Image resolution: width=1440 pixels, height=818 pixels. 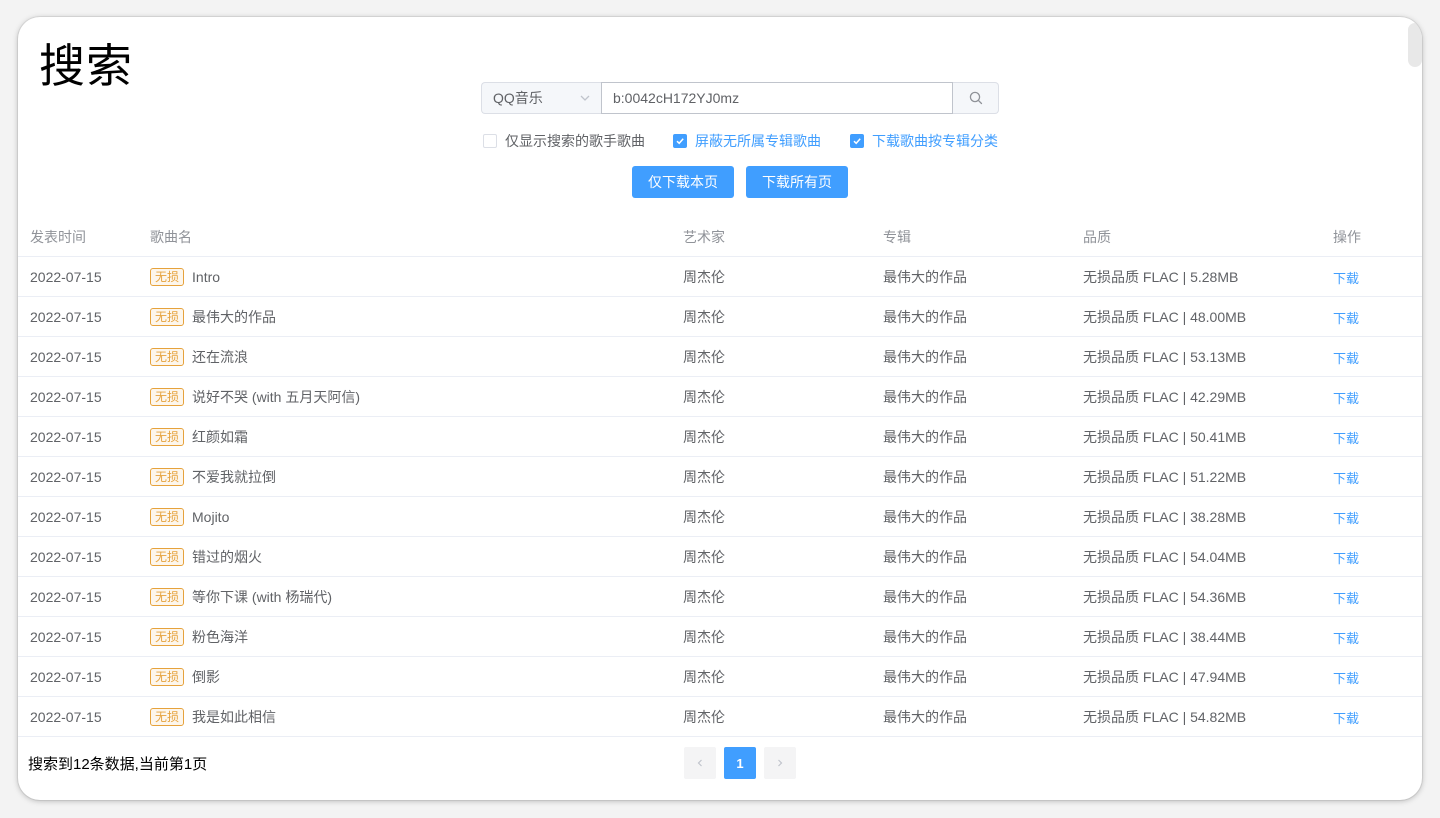 What do you see at coordinates (747, 141) in the screenshot?
I see `option-checkbox-2: 屏蔽无所属专辑歌曲` at bounding box center [747, 141].